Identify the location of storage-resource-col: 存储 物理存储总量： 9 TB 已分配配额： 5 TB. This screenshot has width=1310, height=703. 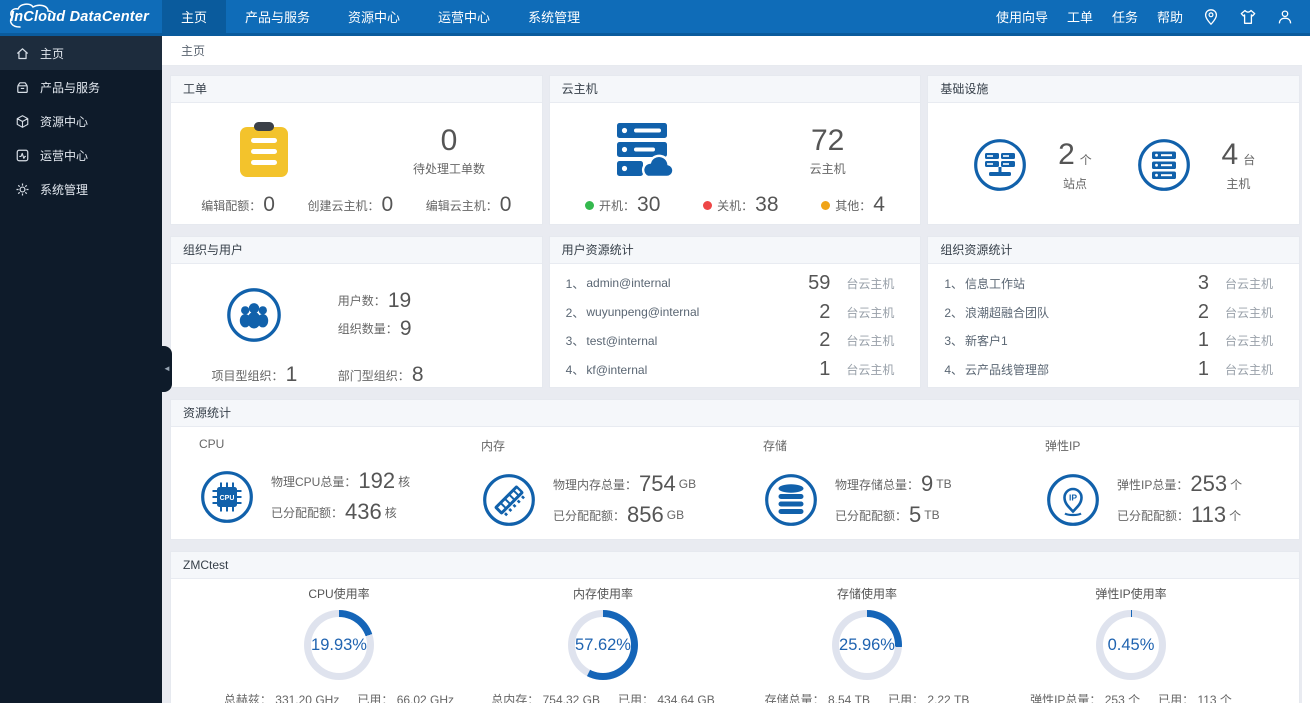
(857, 483).